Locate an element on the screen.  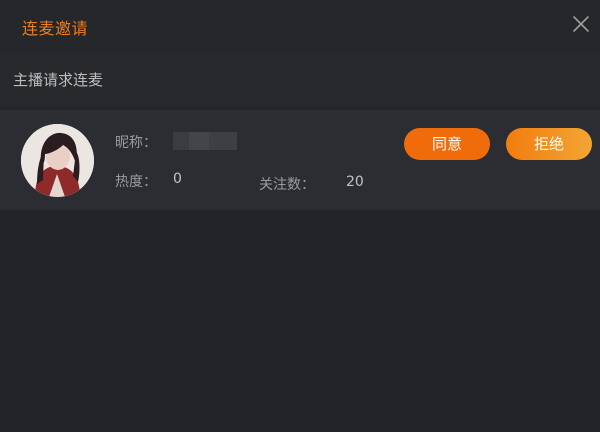
avatar is located at coordinates (57, 160).